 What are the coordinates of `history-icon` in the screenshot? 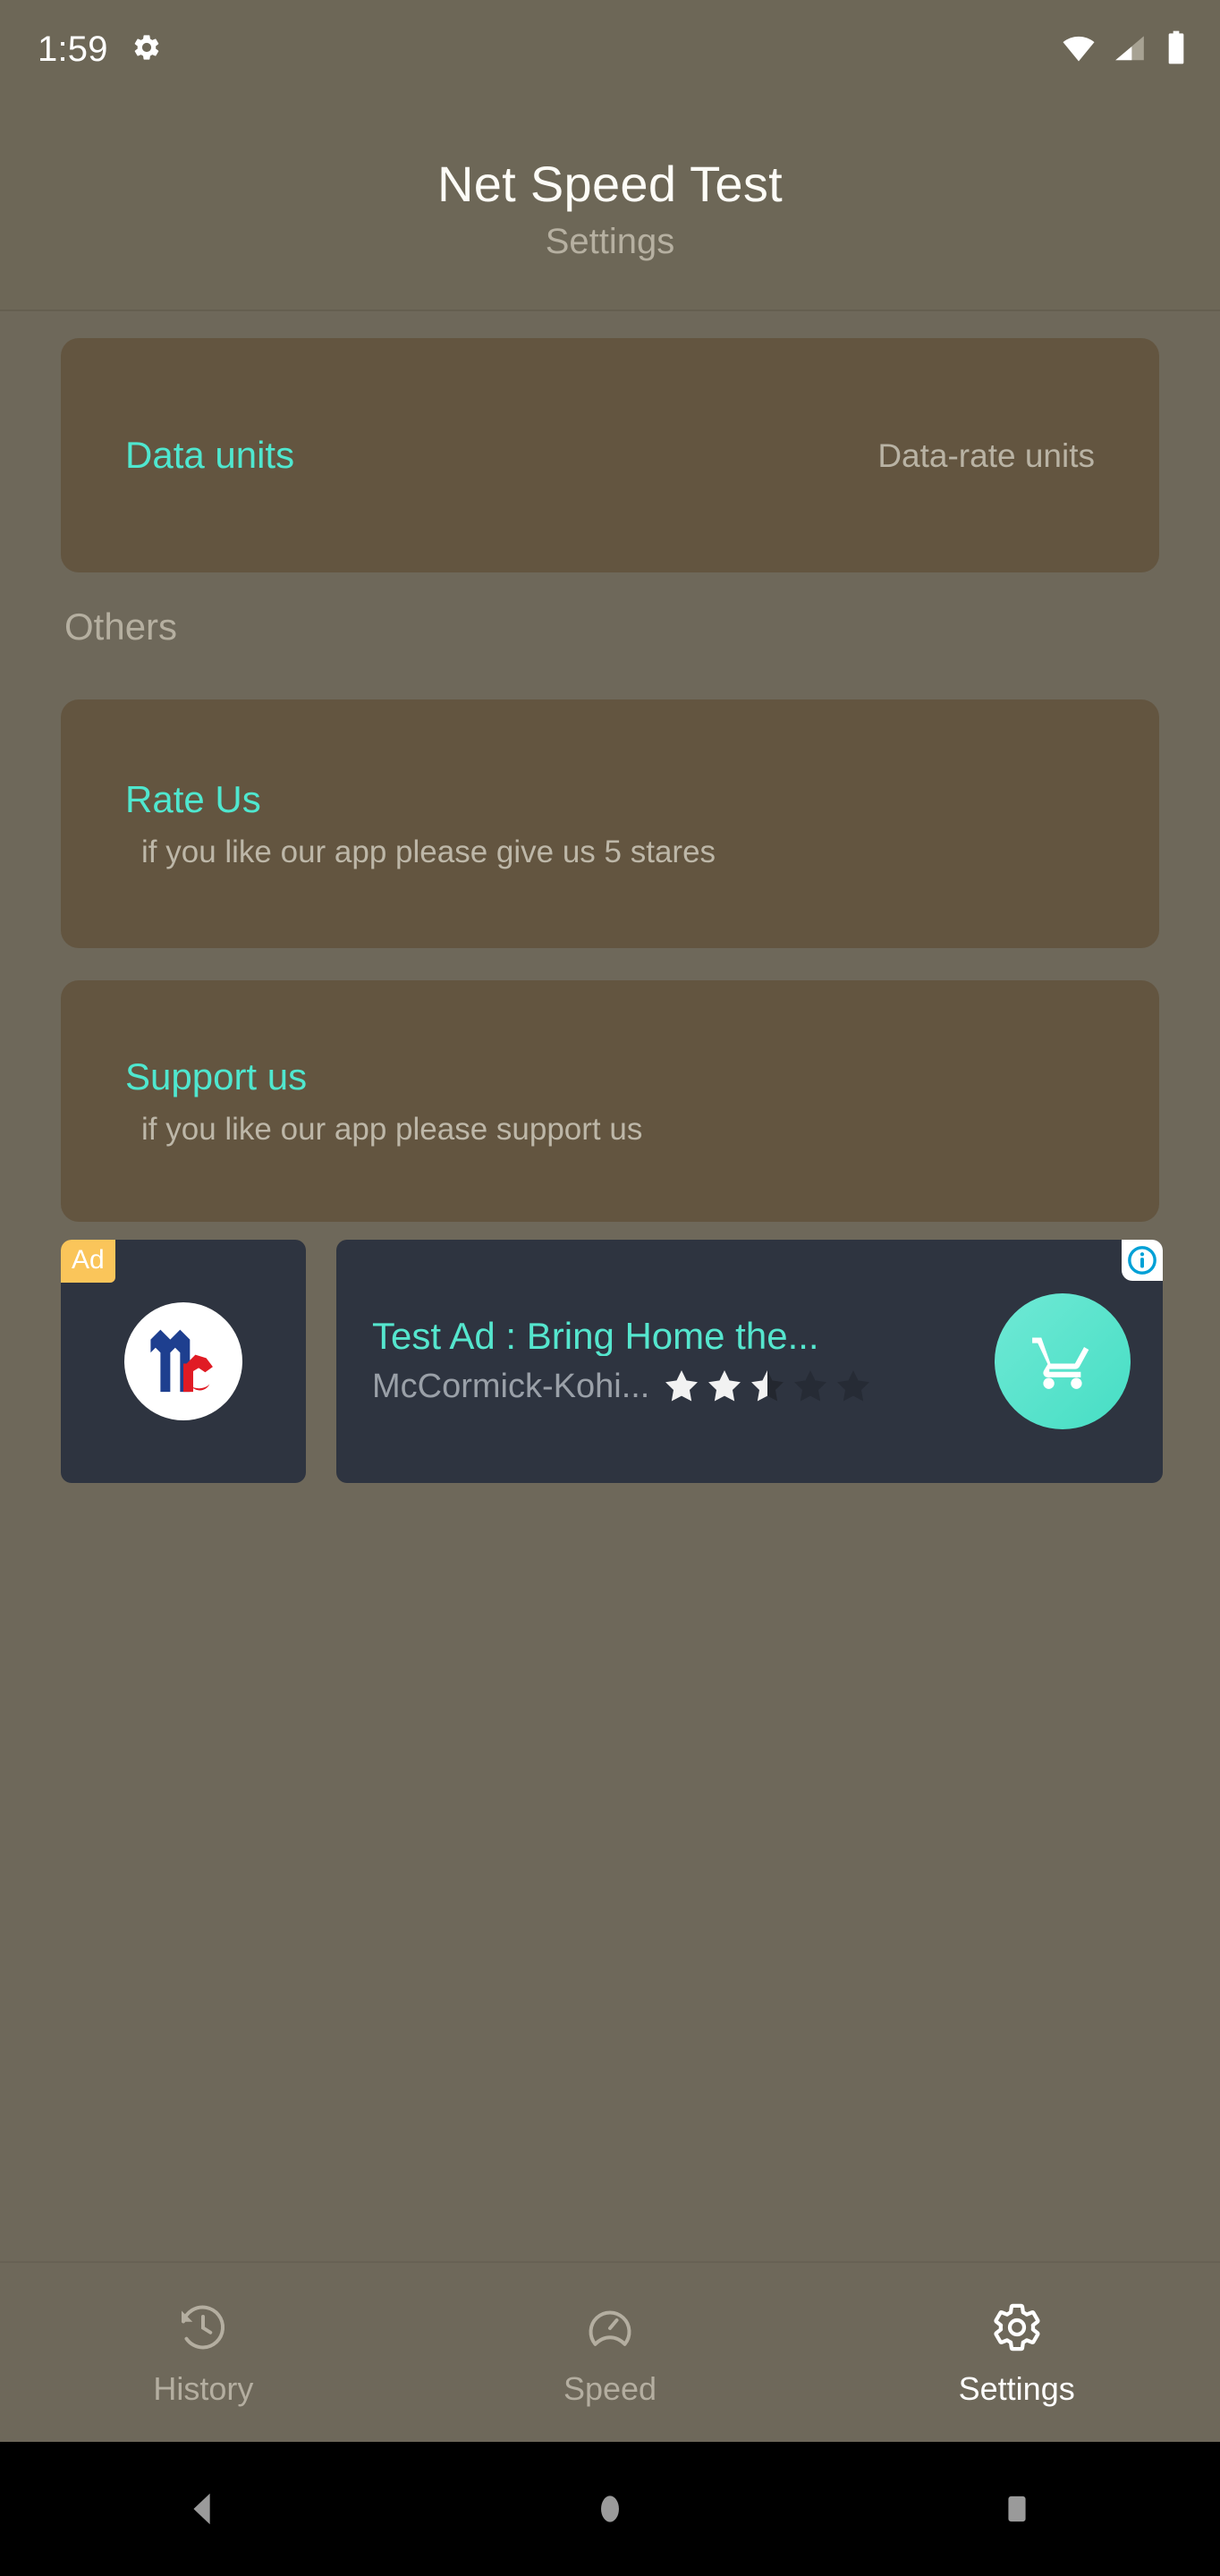 It's located at (203, 2330).